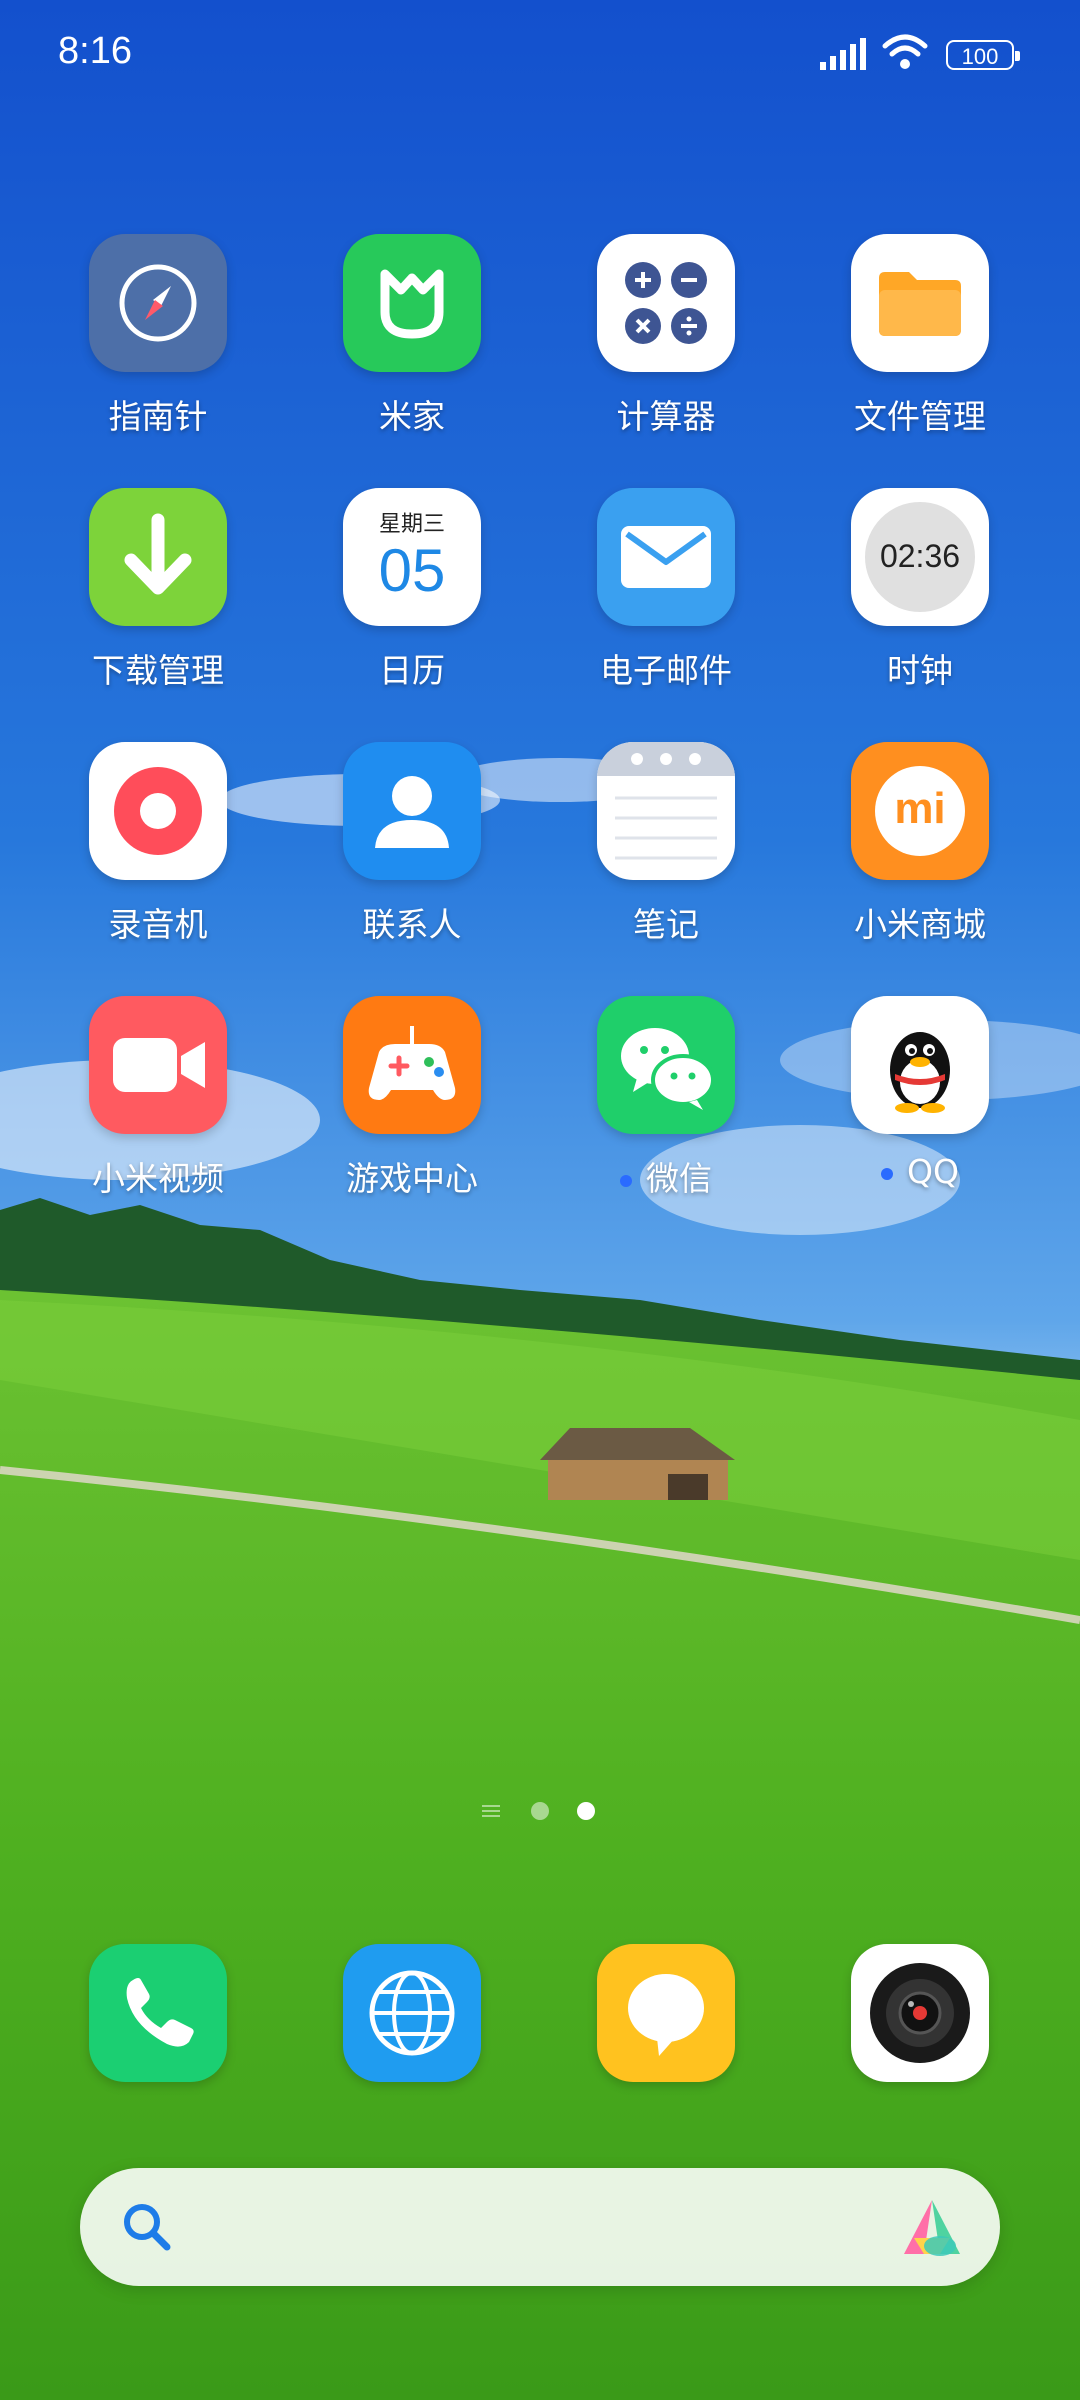  Describe the element at coordinates (412, 811) in the screenshot. I see `contact-person-icon` at that location.